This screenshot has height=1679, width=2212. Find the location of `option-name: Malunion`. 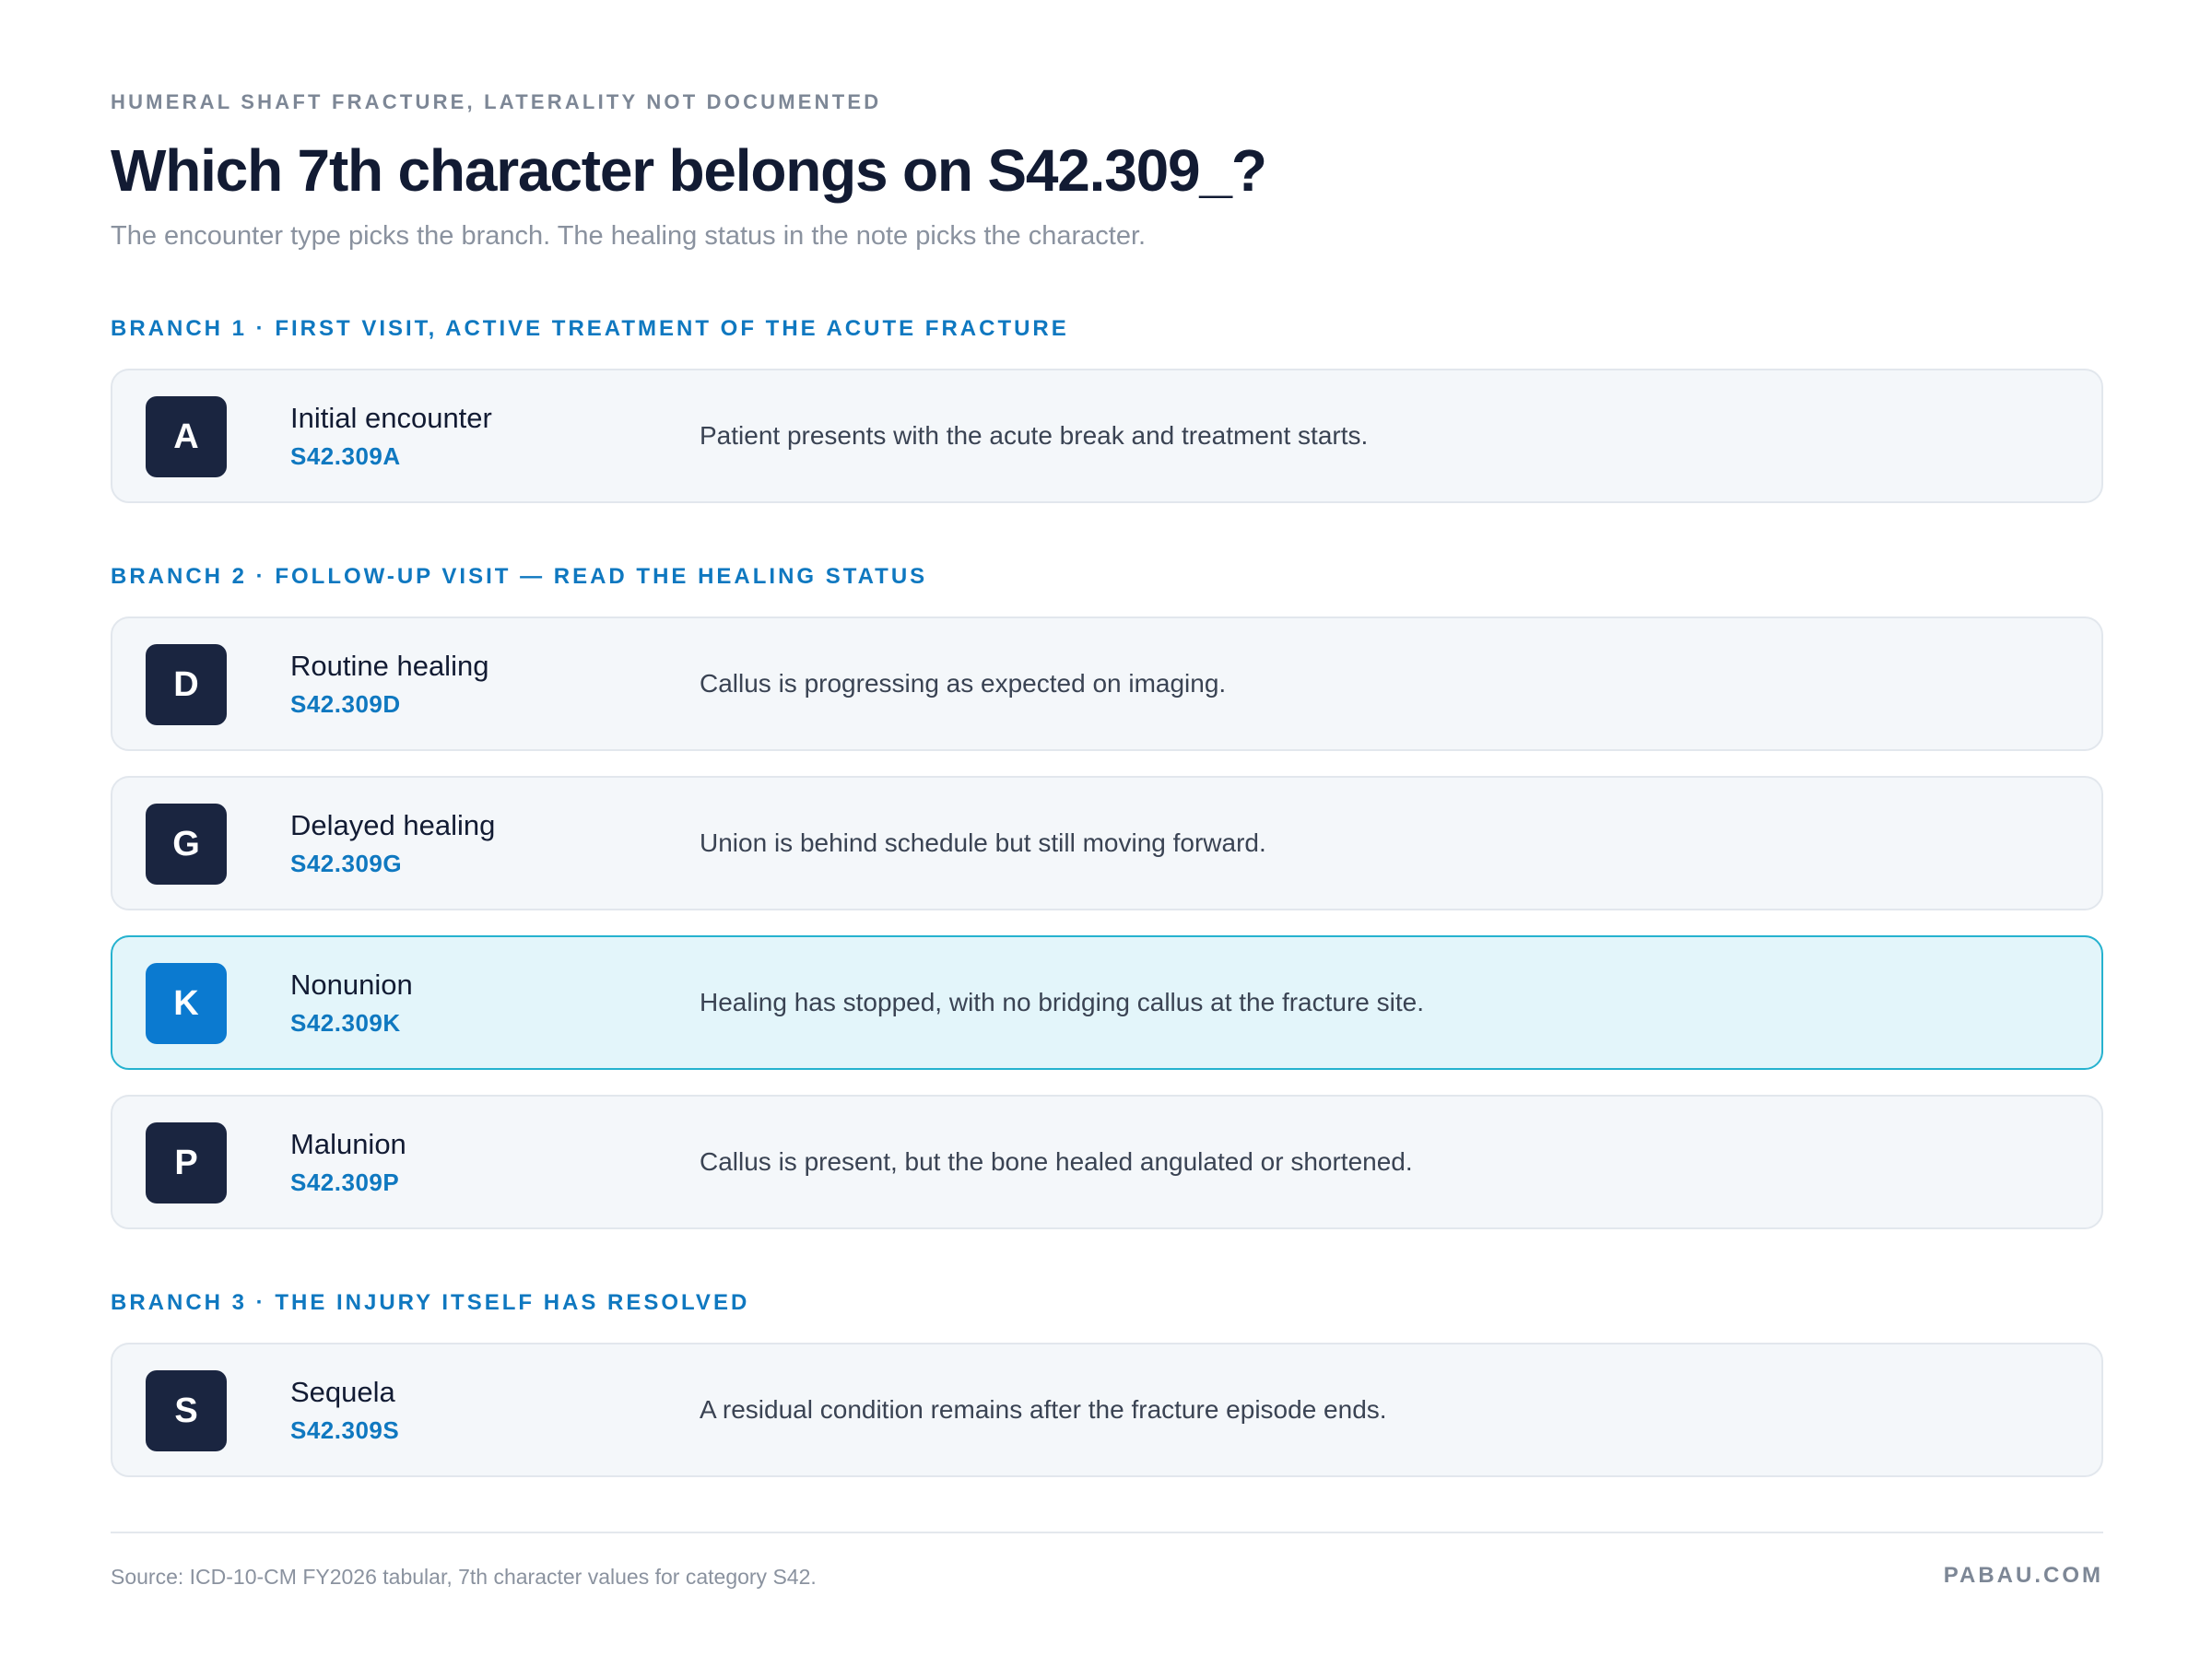

option-name: Malunion is located at coordinates (348, 1144).